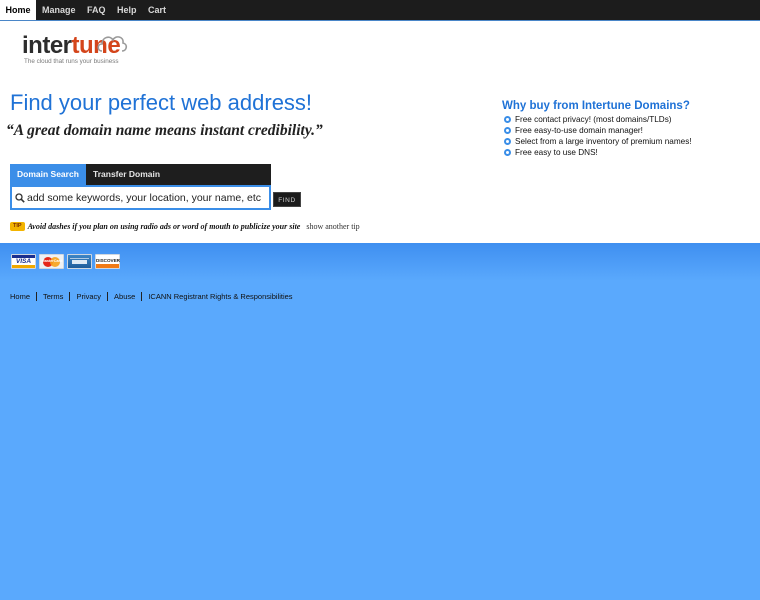 The image size is (760, 600). What do you see at coordinates (332, 226) in the screenshot?
I see `show-another-tip-link: show another tip` at bounding box center [332, 226].